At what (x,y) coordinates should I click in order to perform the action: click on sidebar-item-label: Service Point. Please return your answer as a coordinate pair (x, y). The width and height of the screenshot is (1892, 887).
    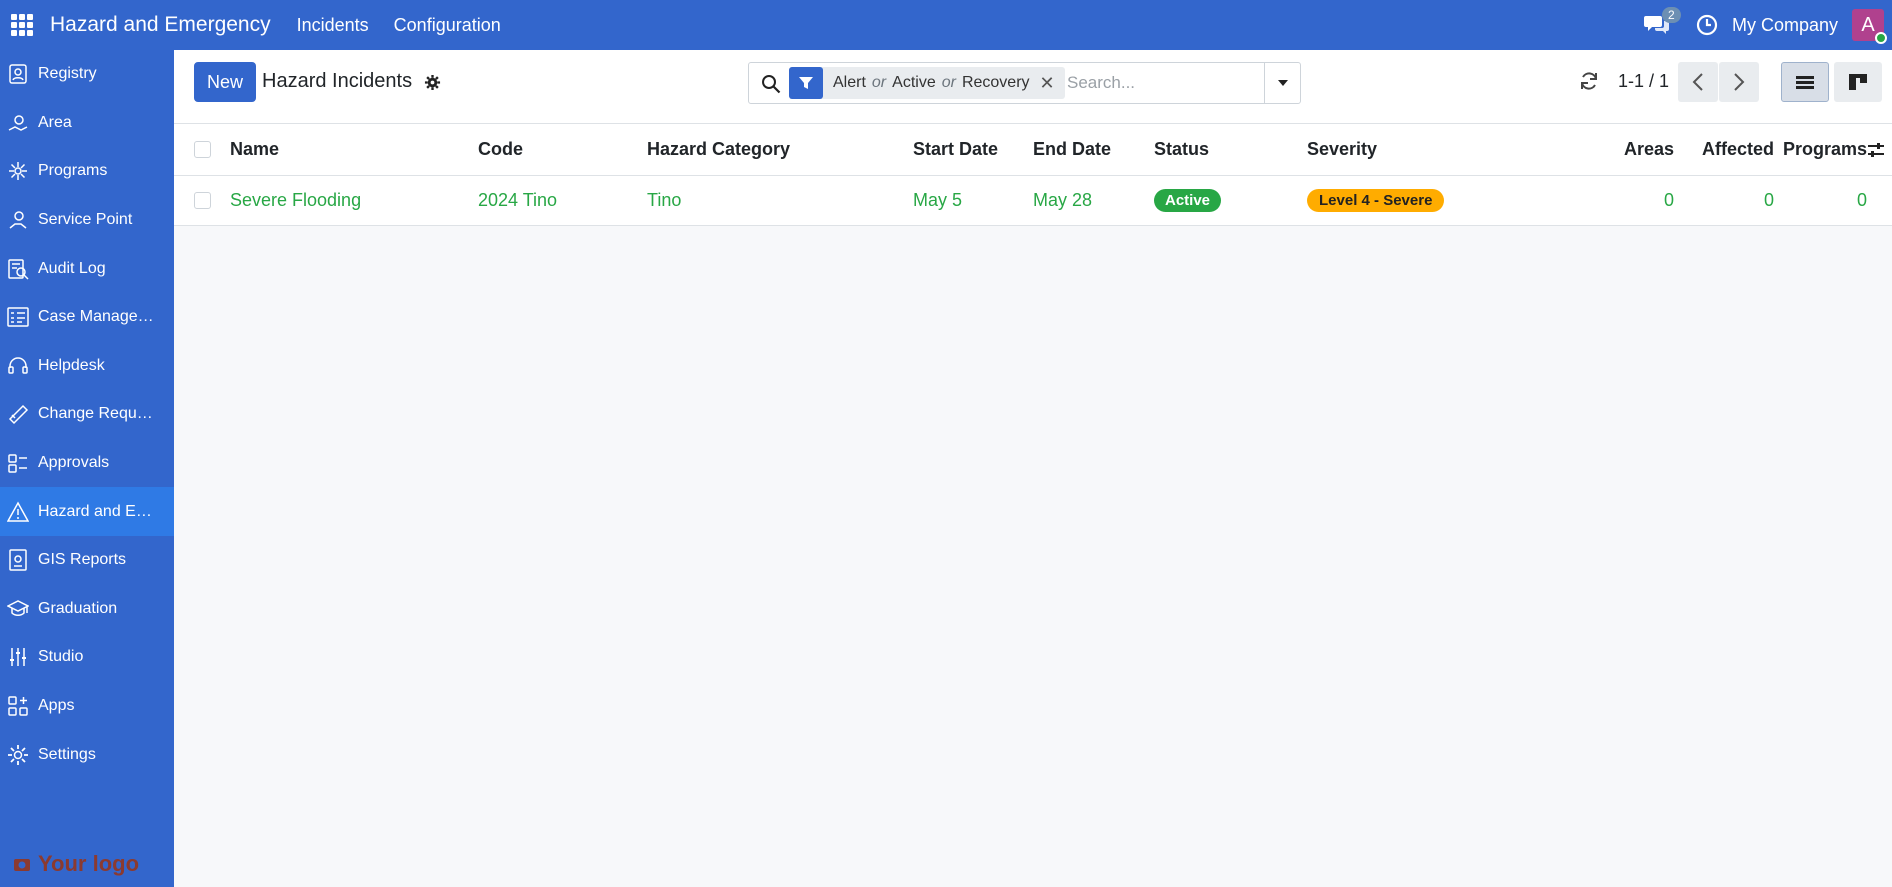
    Looking at the image, I should click on (85, 220).